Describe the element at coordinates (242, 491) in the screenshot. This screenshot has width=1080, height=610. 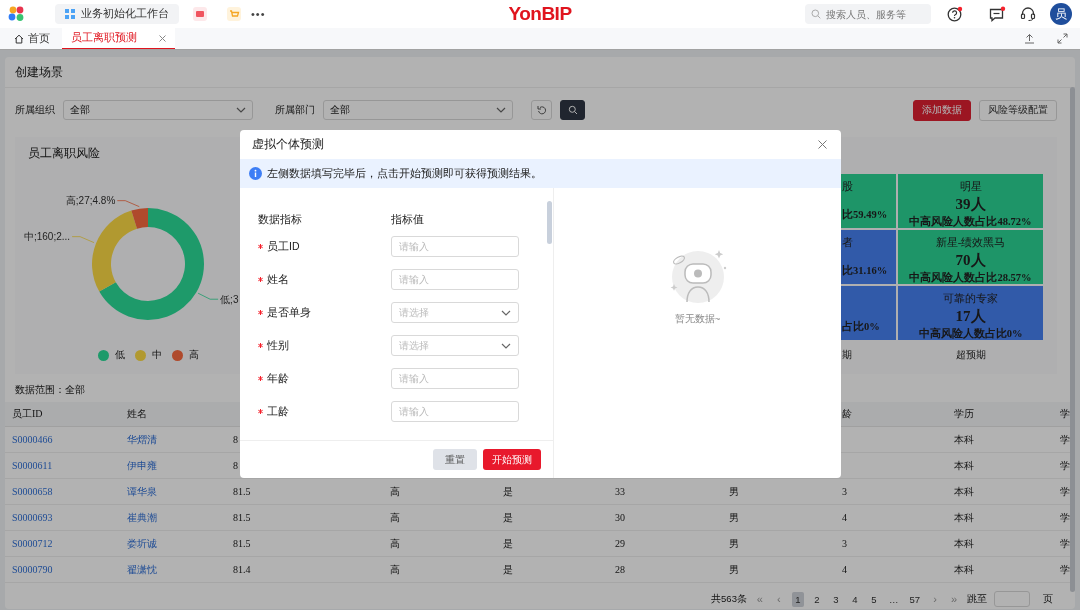
I see `table-cell-text: 81.5` at that location.